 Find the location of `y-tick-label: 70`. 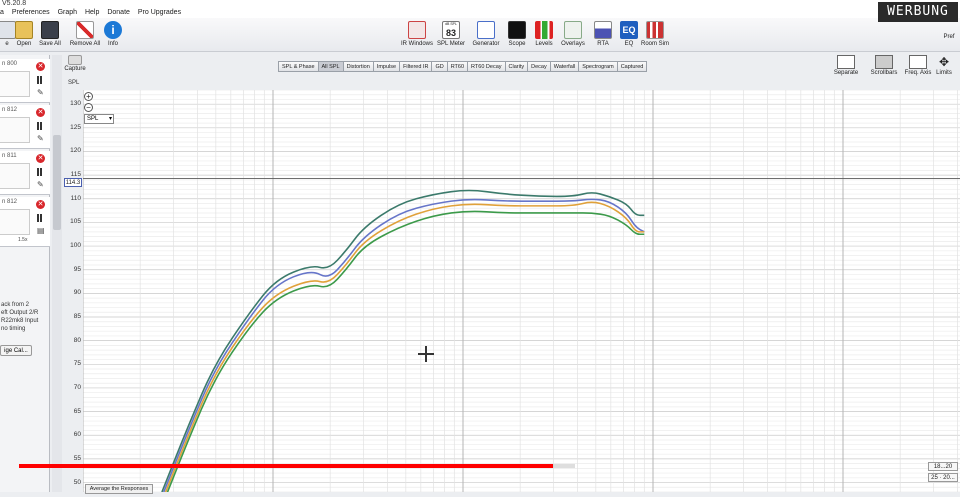

y-tick-label: 70 is located at coordinates (77, 387).